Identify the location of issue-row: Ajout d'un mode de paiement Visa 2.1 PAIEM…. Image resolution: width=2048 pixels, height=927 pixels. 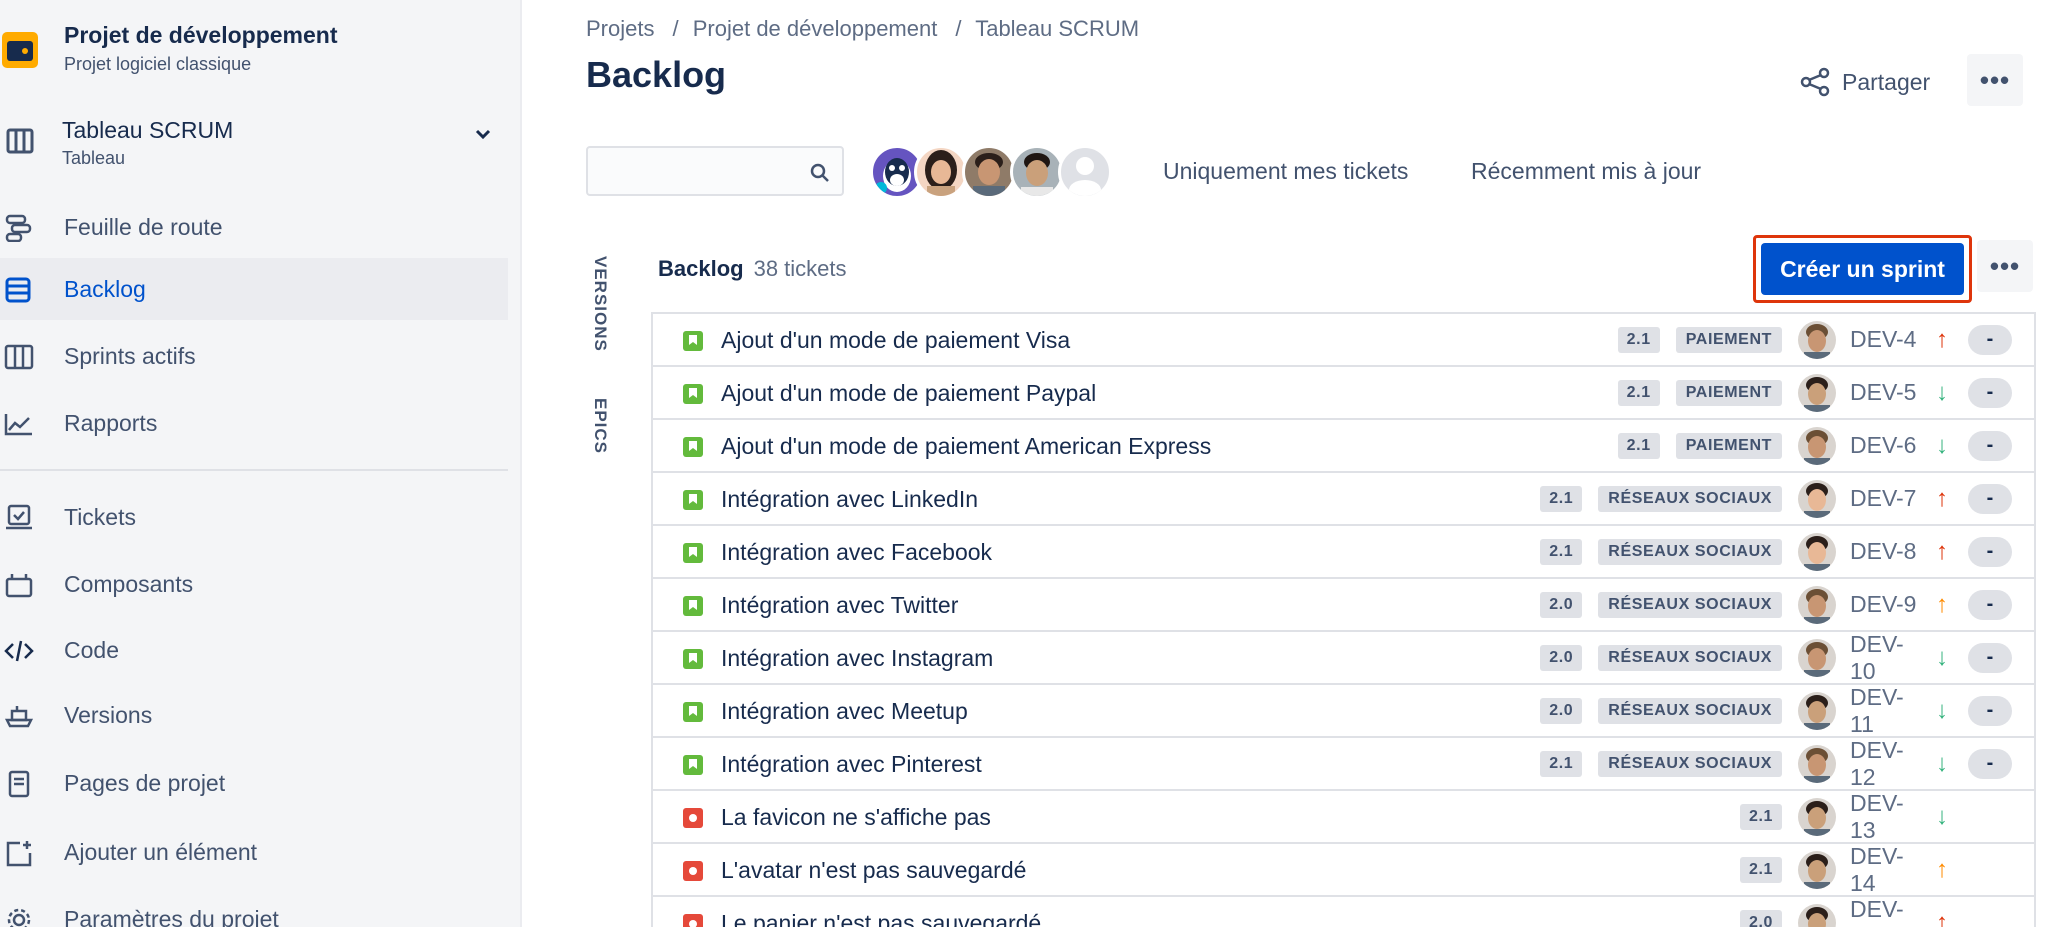
(1343, 340).